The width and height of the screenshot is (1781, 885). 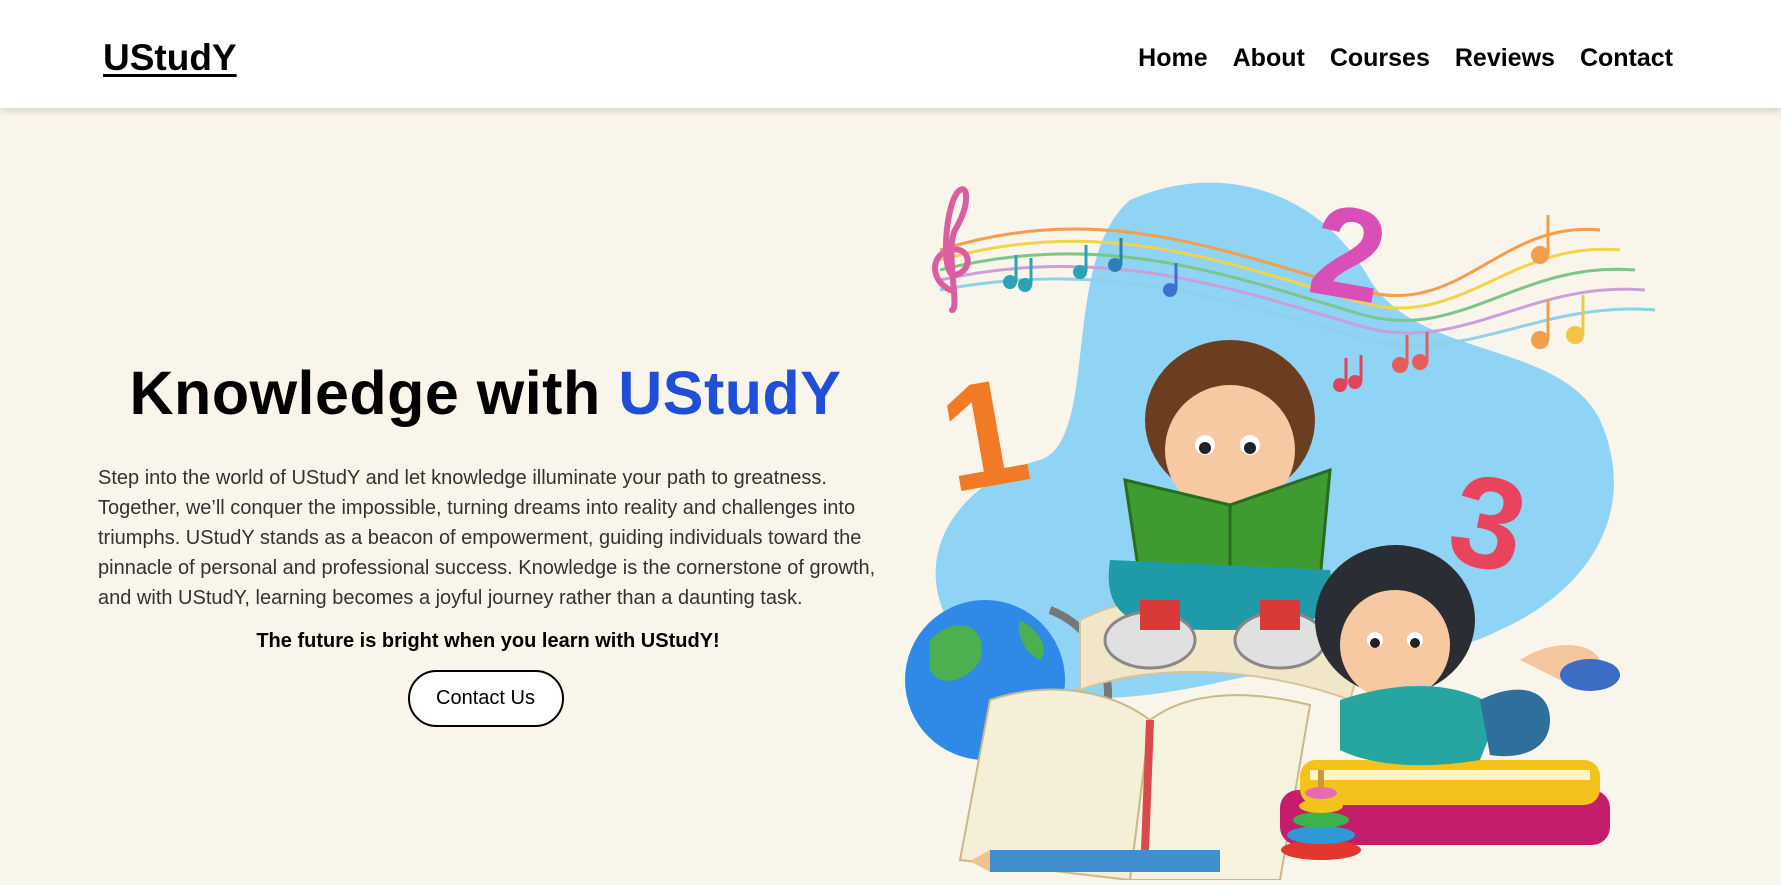 I want to click on number-one-icon: 1, so click(x=983, y=434).